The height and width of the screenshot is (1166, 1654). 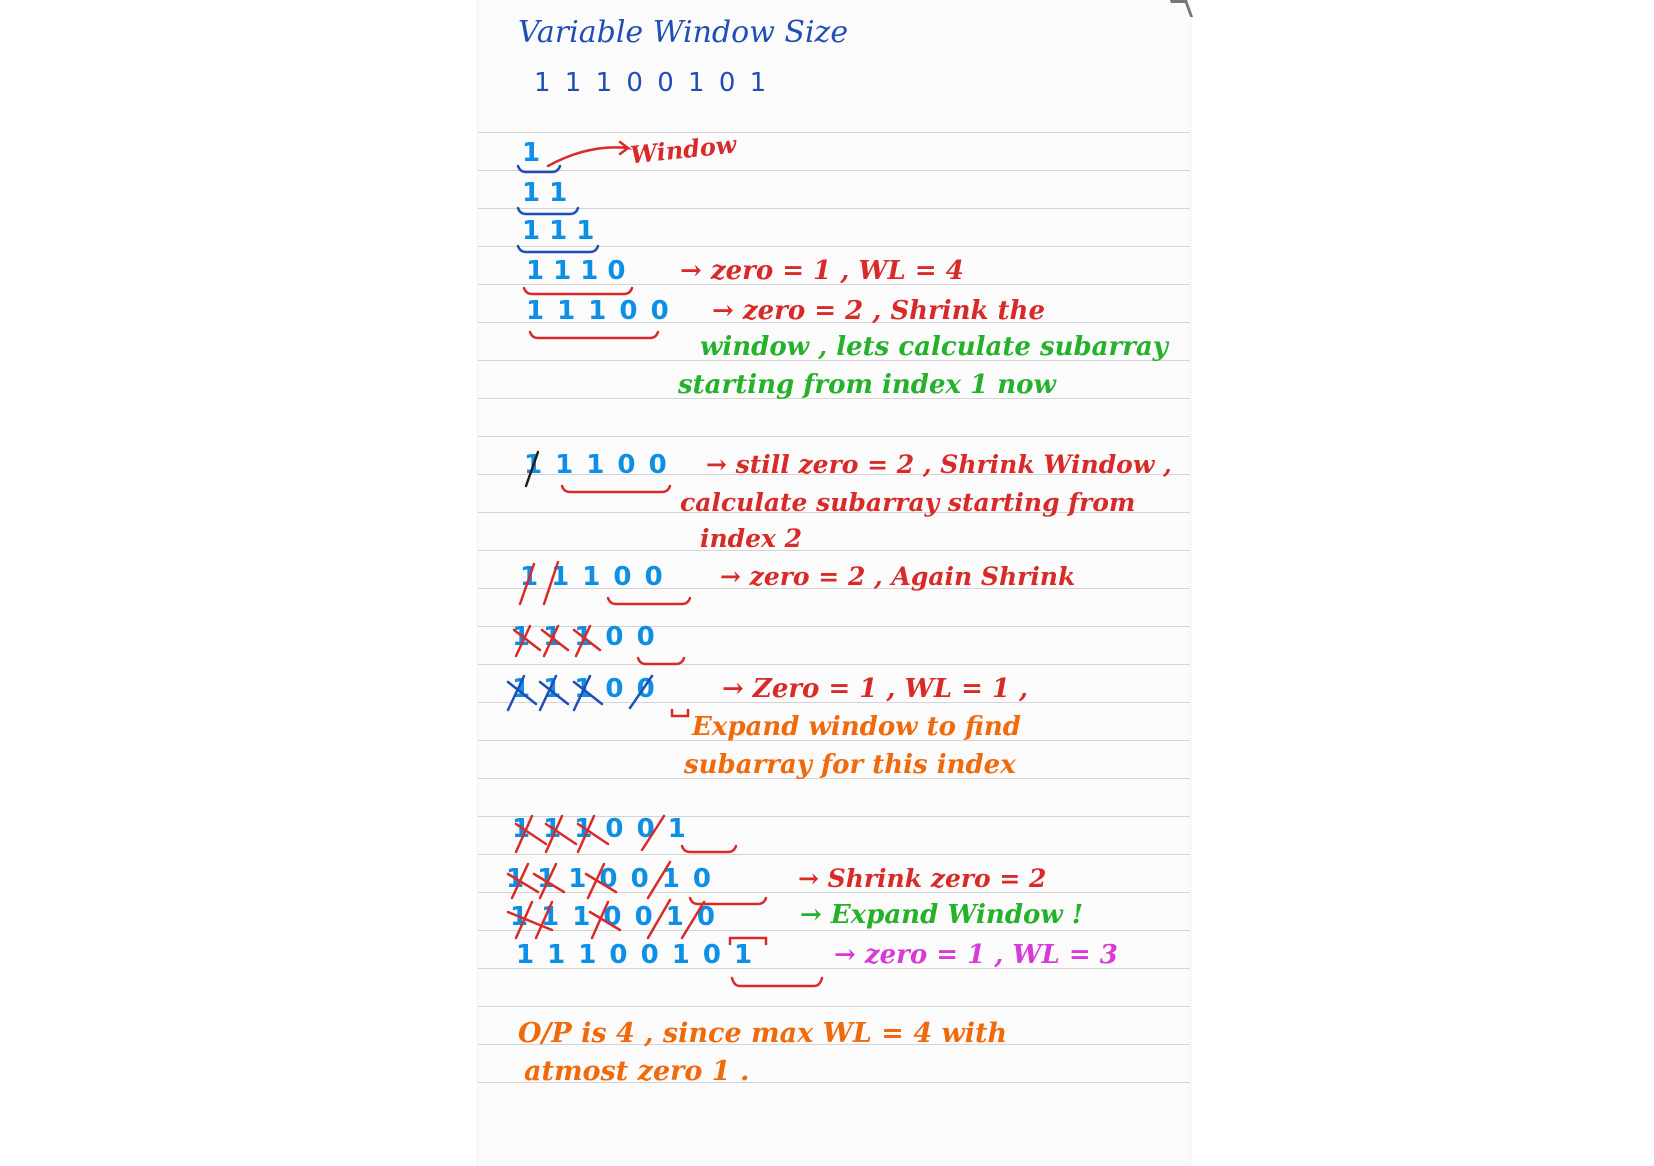 What do you see at coordinates (822, 271) in the screenshot?
I see `step-note: → zero = 1 , WL = 4` at bounding box center [822, 271].